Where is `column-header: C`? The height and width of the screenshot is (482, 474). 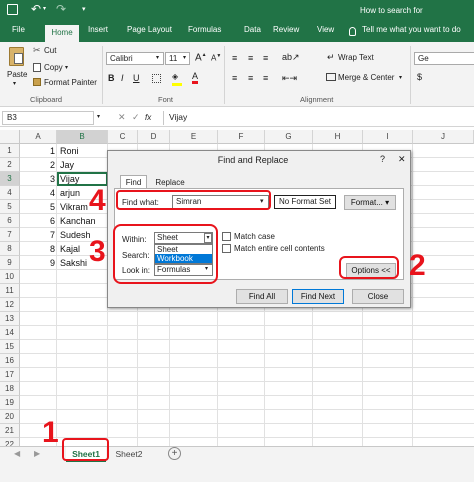 column-header: C is located at coordinates (123, 137).